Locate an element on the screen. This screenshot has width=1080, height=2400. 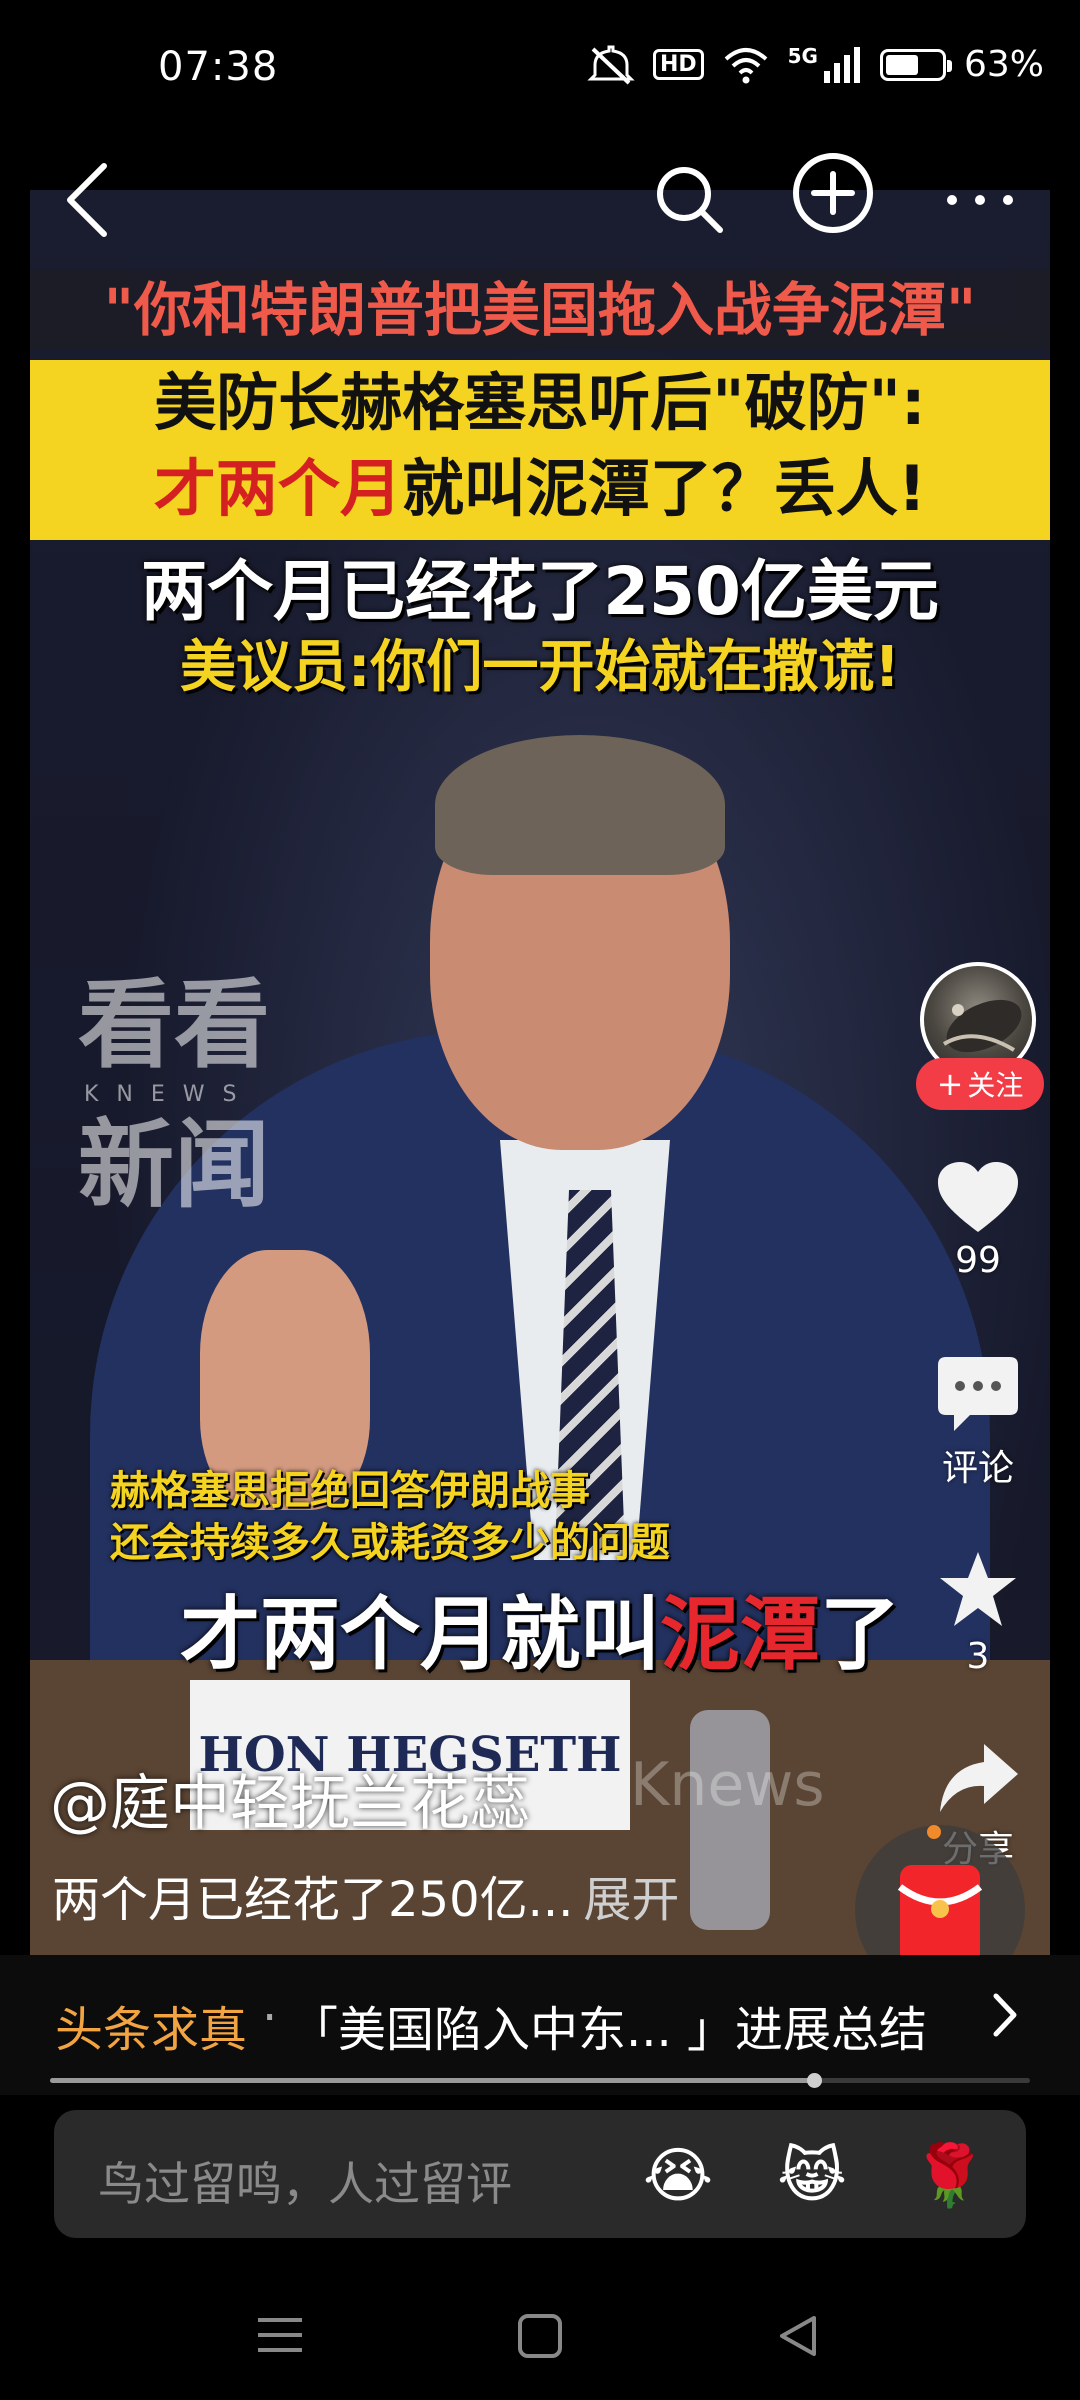
search-button is located at coordinates (690, 200).